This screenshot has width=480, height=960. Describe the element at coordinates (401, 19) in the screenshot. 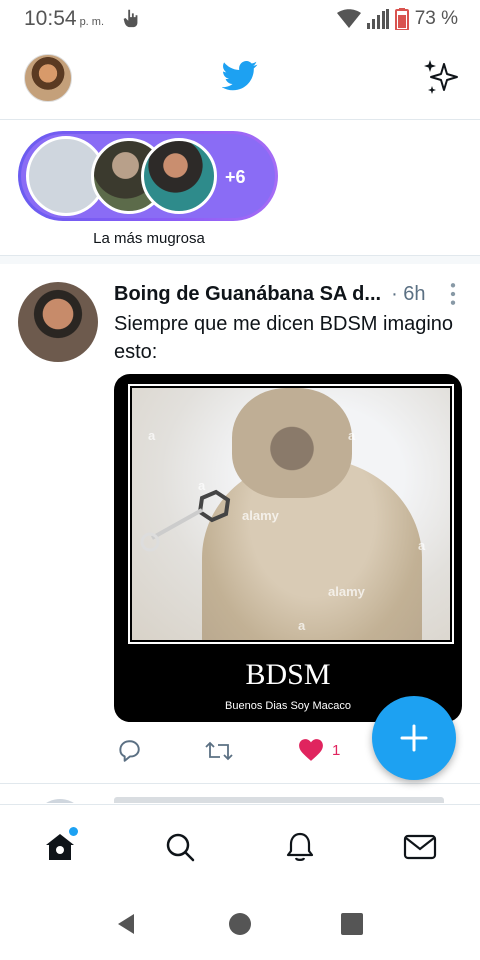

I see `battery-icon` at that location.